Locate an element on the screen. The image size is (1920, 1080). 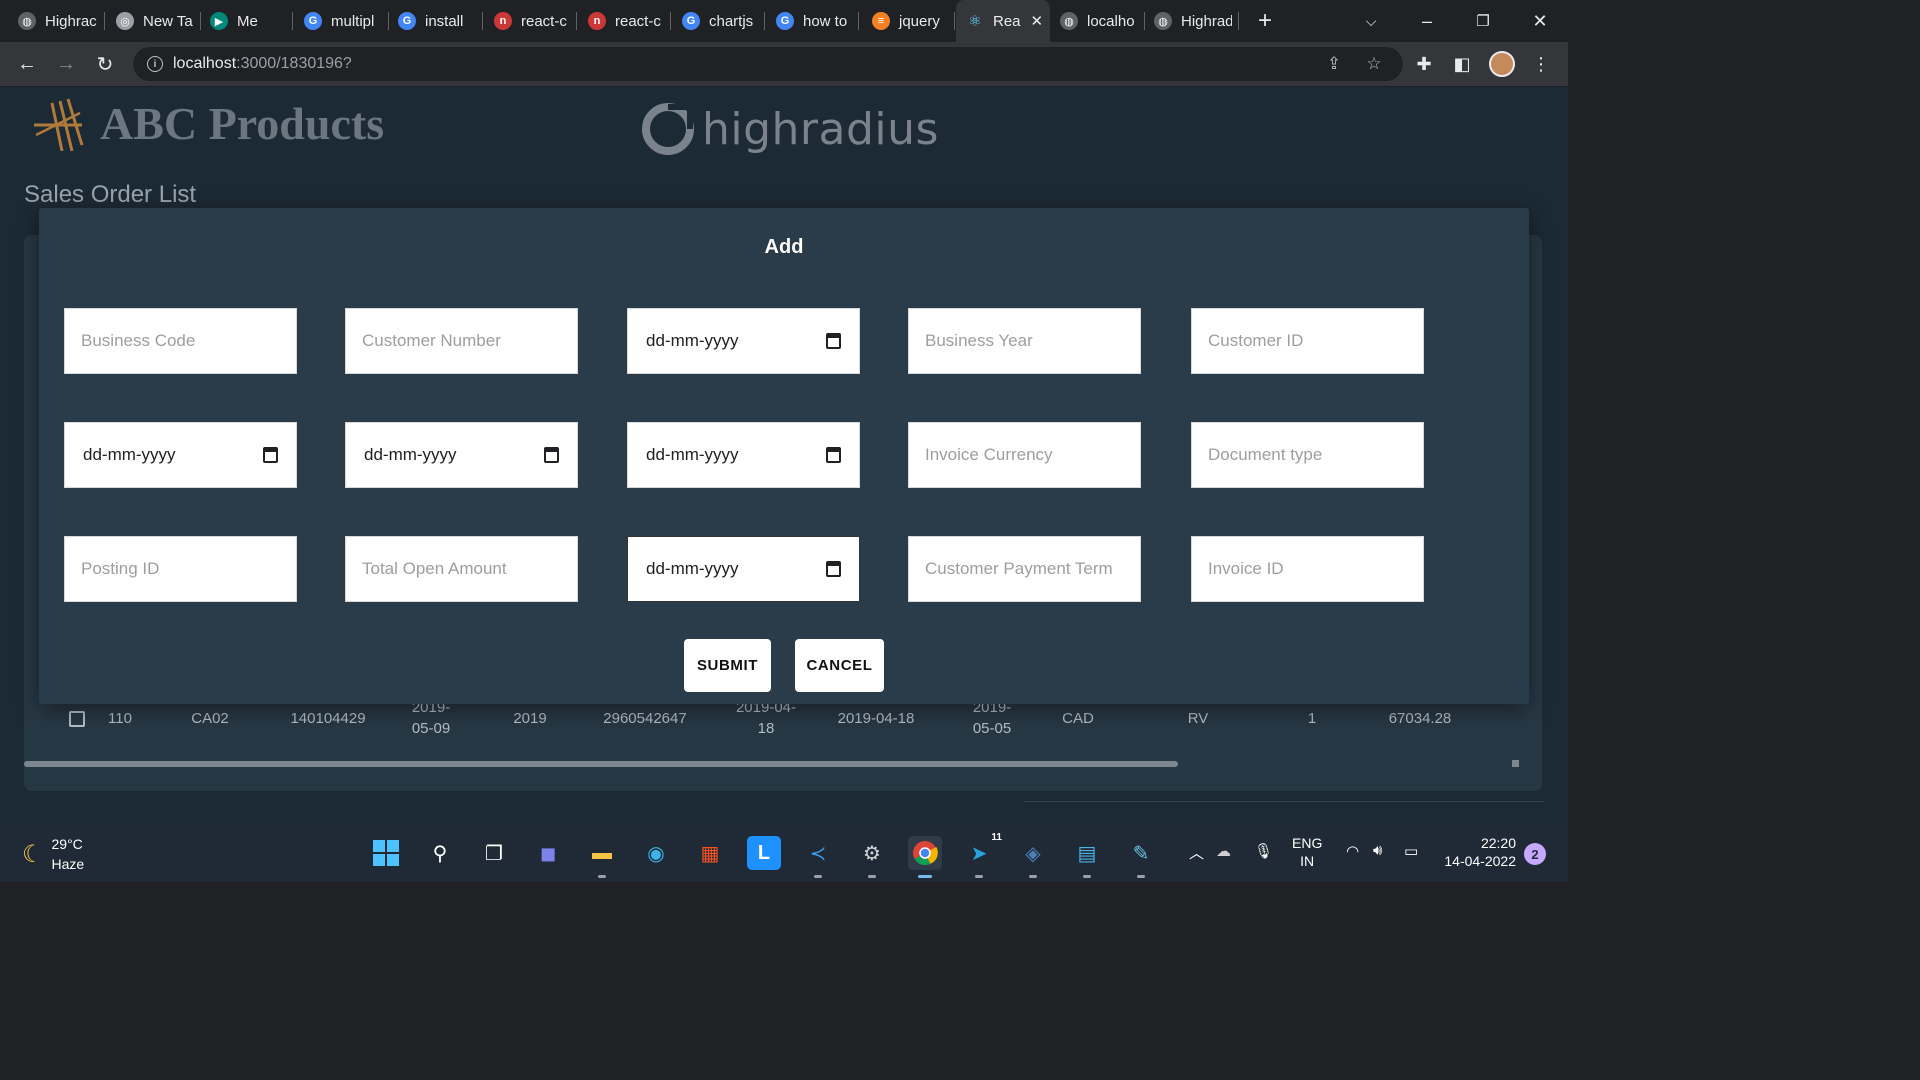
posting-date-field: dd-mm-yyyy is located at coordinates (180, 455).